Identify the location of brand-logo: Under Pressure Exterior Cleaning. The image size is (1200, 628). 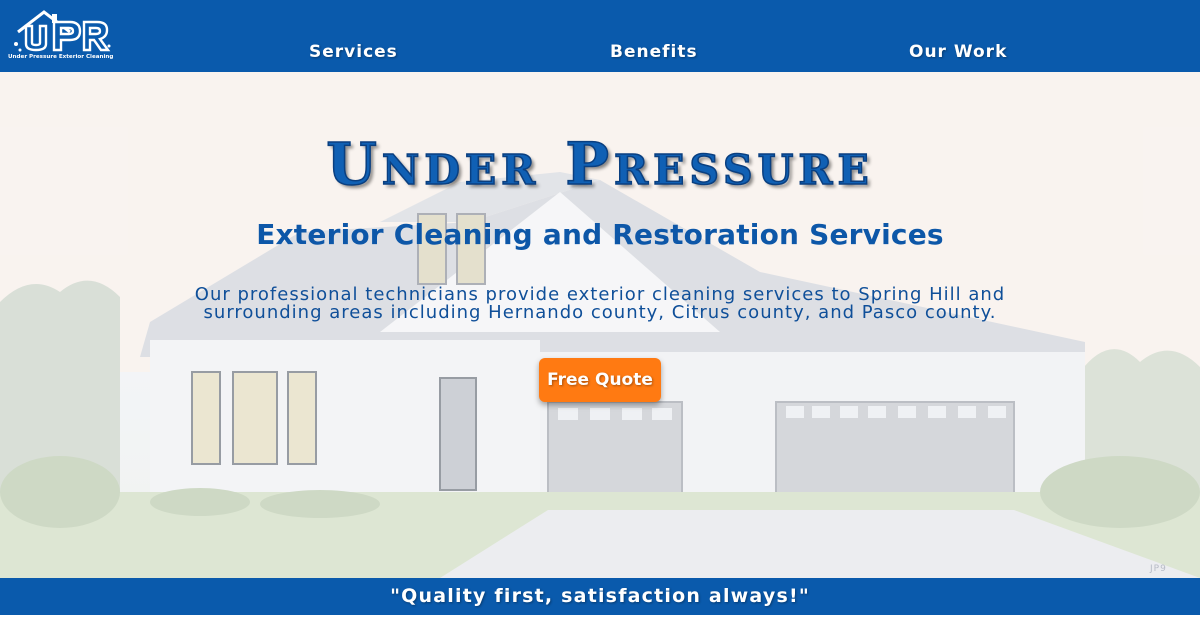
(61, 36).